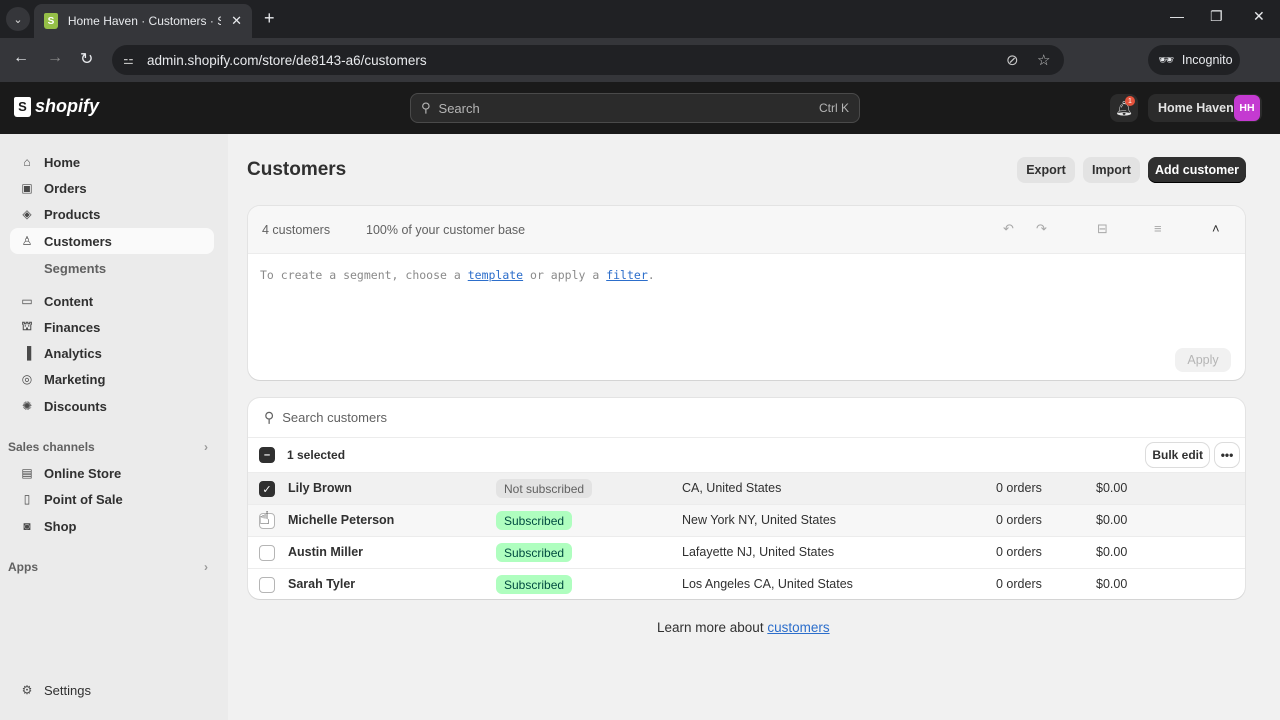 This screenshot has height=720, width=1280. I want to click on sidebar-item-analytics: ▐ Analytics, so click(112, 353).